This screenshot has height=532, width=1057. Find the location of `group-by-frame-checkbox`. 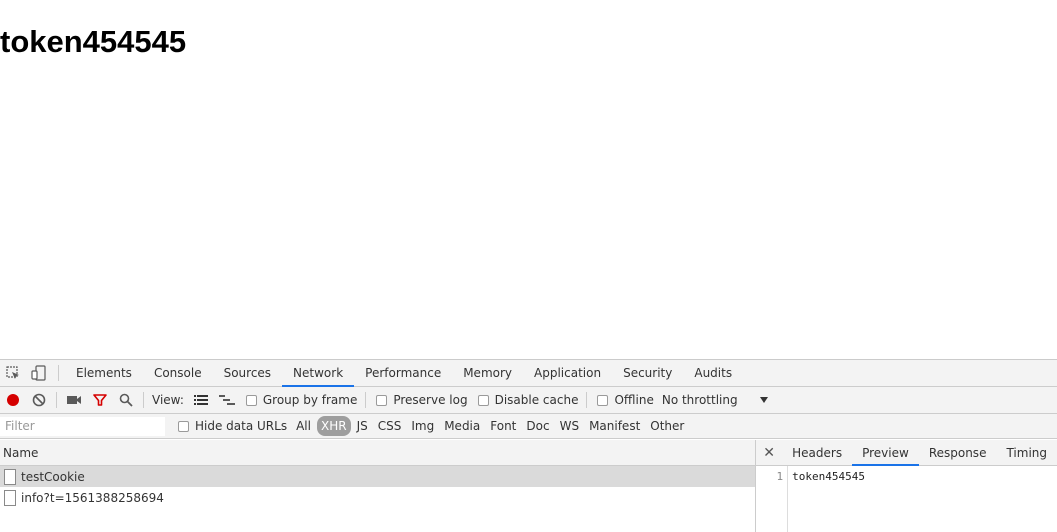

group-by-frame-checkbox is located at coordinates (251, 400).